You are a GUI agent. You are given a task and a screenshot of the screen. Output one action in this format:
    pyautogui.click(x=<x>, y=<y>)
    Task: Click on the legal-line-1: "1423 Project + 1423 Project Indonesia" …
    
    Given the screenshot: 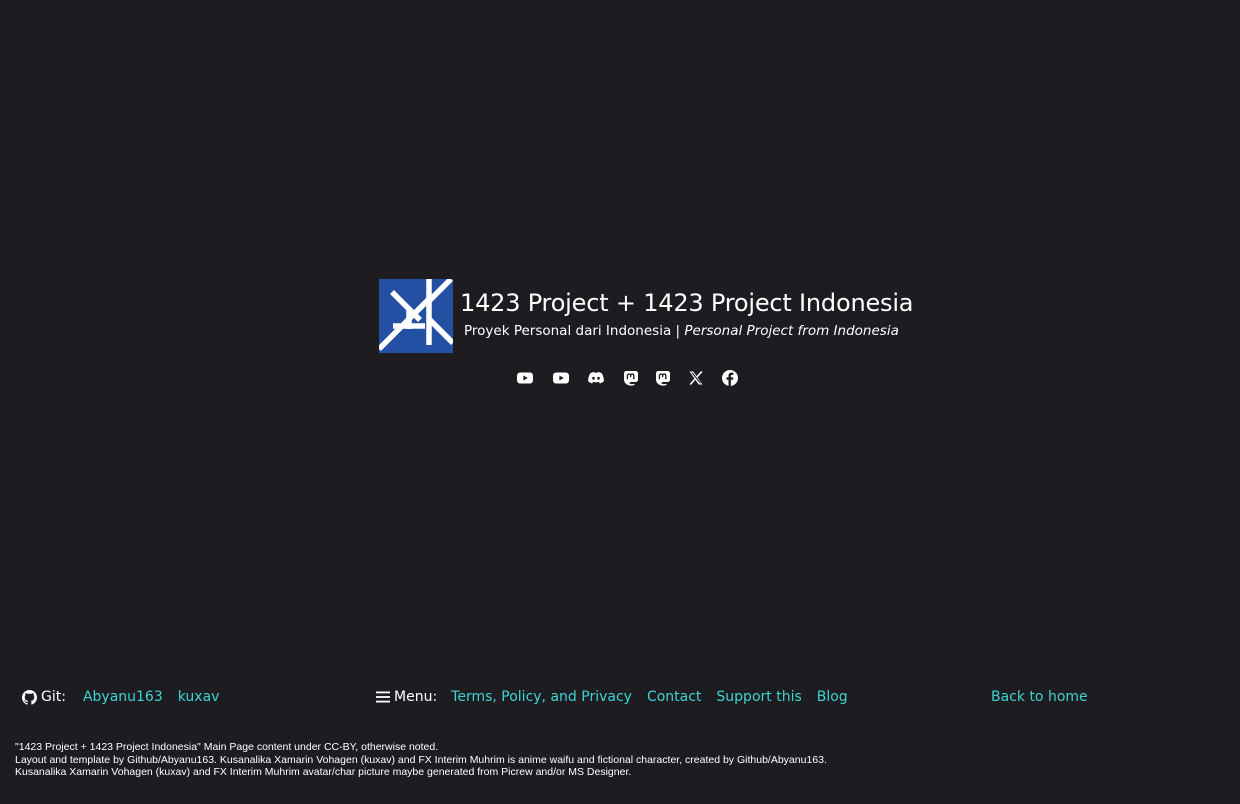 What is the action you would take?
    pyautogui.click(x=227, y=747)
    